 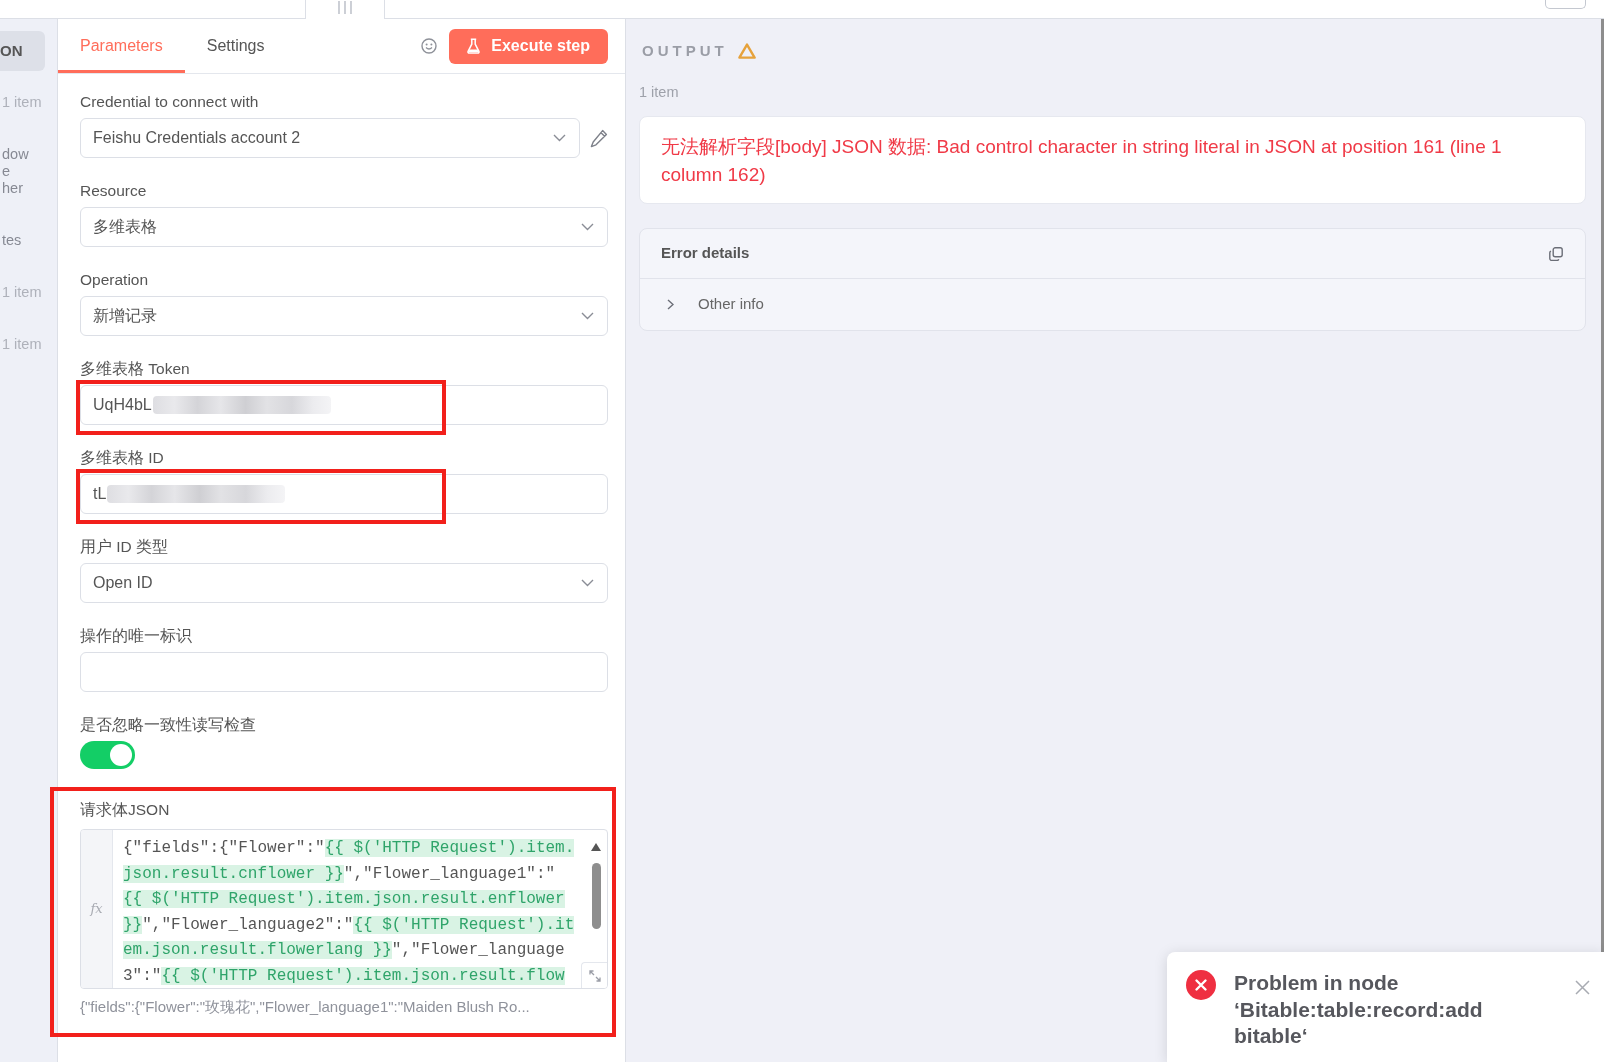 I want to click on toolbar-button, so click(x=1565, y=4).